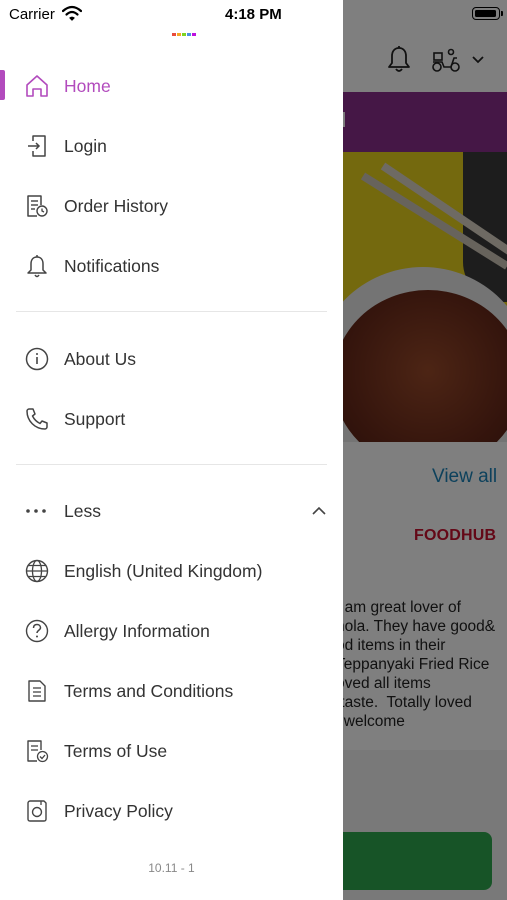  Describe the element at coordinates (37, 631) in the screenshot. I see `question-icon` at that location.